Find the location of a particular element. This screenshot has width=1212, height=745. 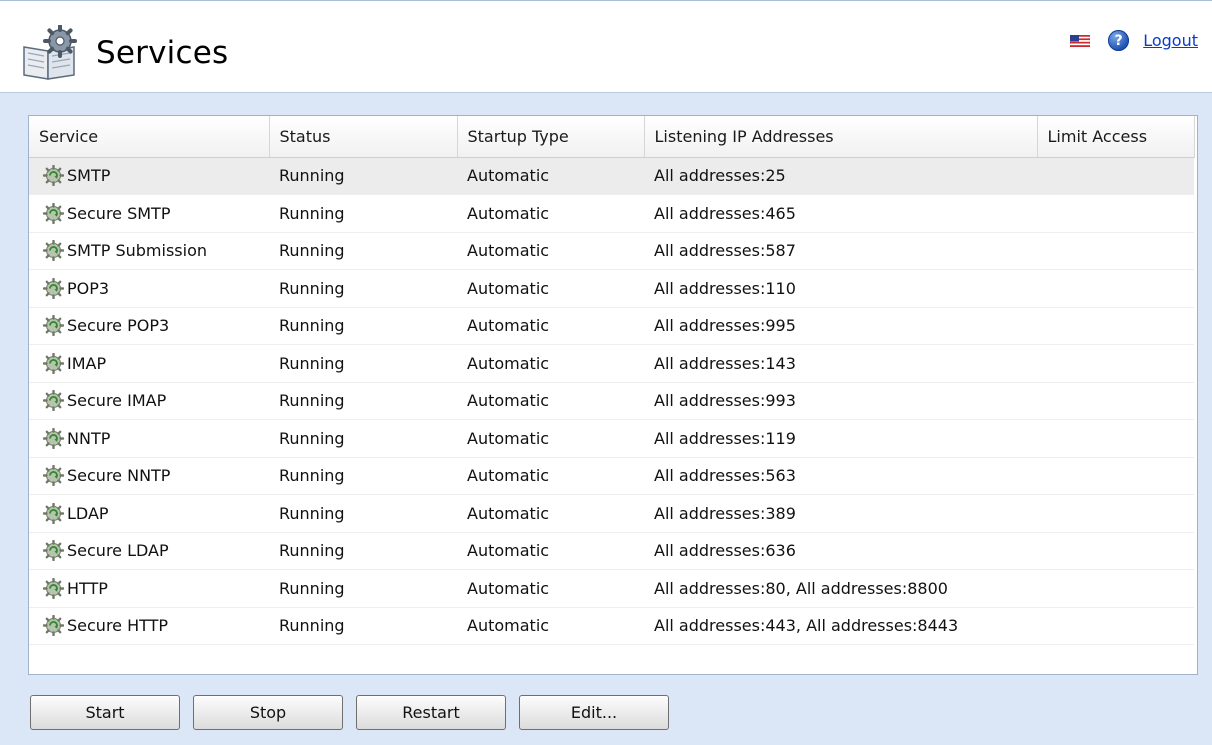

page-header: Services ? Logout is located at coordinates (606, 46).